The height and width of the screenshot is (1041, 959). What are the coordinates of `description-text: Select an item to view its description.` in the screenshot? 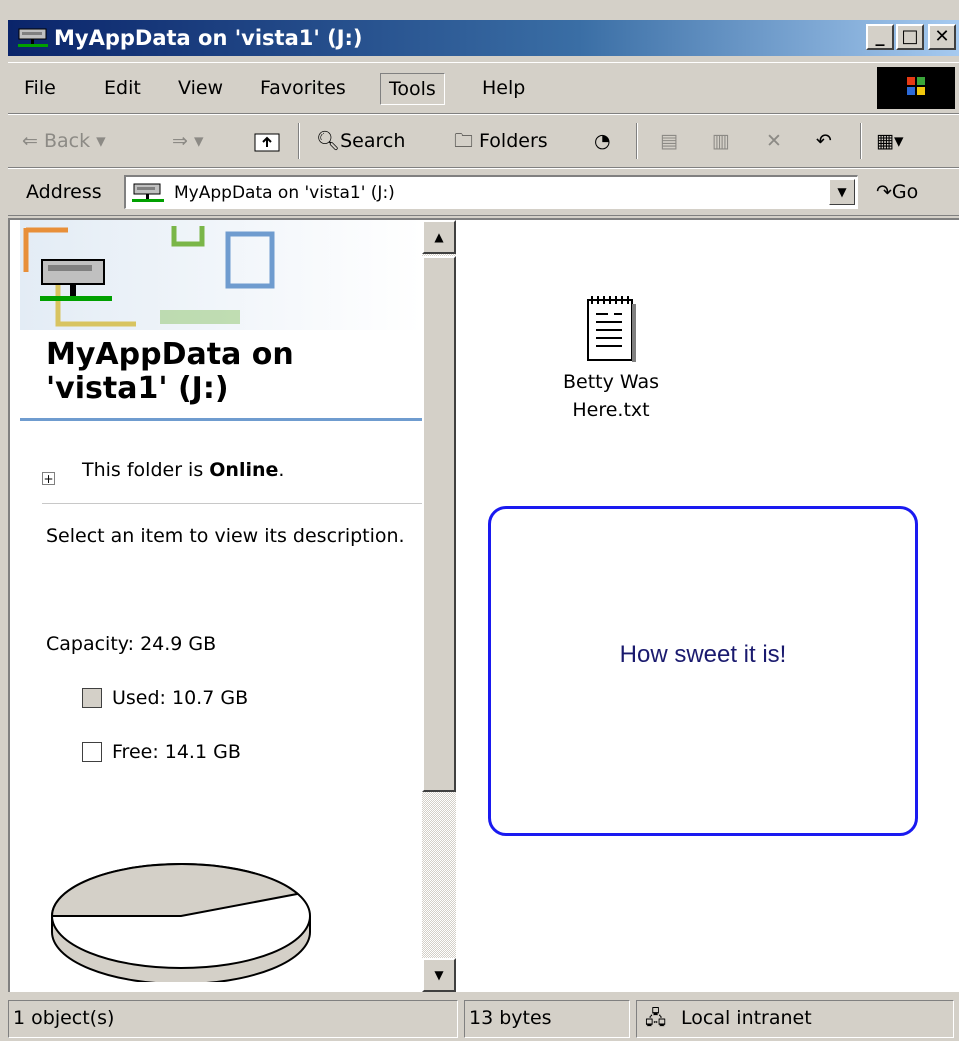 It's located at (225, 536).